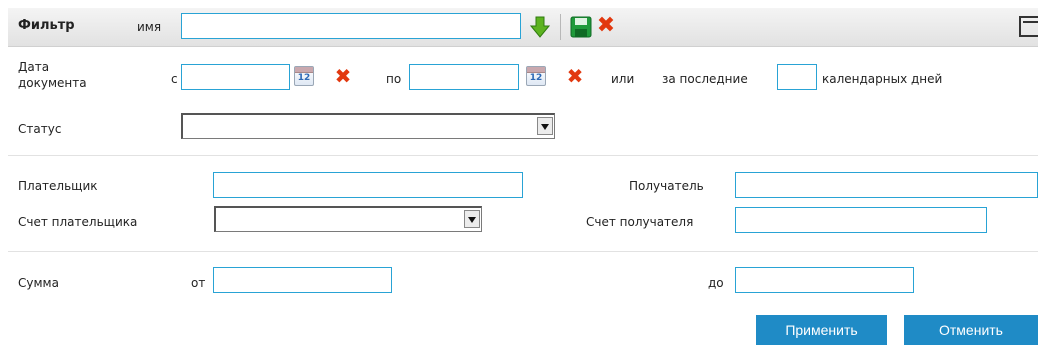 This screenshot has width=1038, height=347. I want to click on date-from-calendar-icon: 12, so click(304, 76).